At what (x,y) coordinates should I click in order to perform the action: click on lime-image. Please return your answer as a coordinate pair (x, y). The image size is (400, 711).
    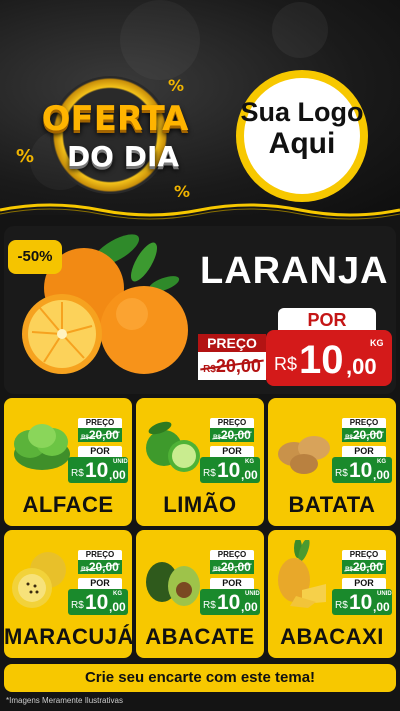
    Looking at the image, I should click on (173, 446).